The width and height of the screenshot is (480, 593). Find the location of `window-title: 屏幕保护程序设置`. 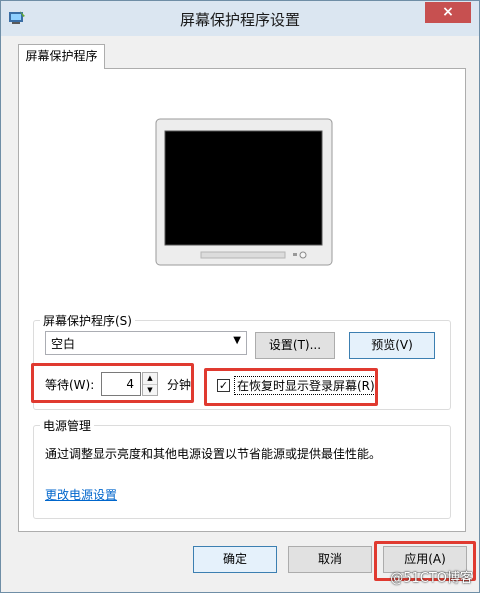

window-title: 屏幕保护程序设置 is located at coordinates (239, 20).